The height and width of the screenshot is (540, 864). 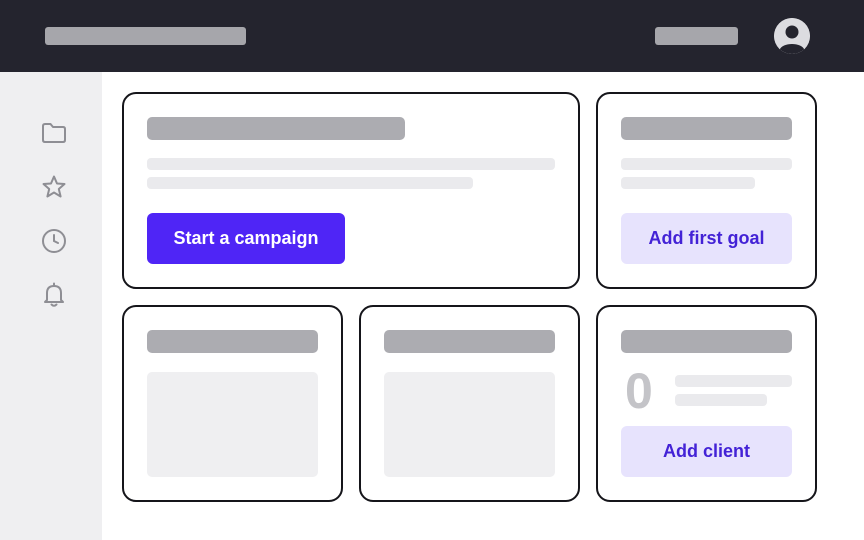 I want to click on folder-icon, so click(x=54, y=133).